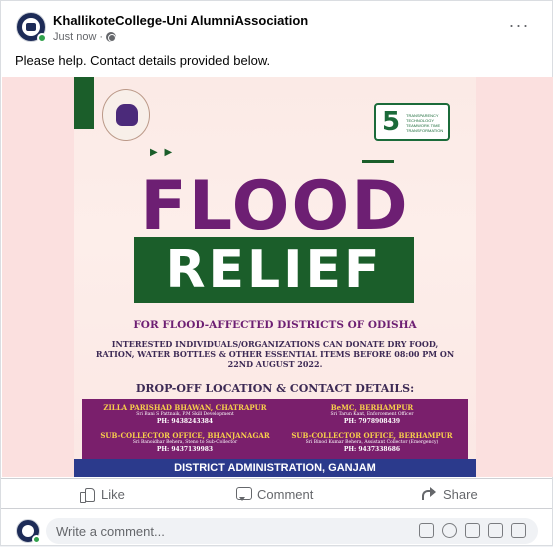 This screenshot has height=547, width=553. What do you see at coordinates (185, 449) in the screenshot?
I see `contact-phone: PH: 9437139983` at bounding box center [185, 449].